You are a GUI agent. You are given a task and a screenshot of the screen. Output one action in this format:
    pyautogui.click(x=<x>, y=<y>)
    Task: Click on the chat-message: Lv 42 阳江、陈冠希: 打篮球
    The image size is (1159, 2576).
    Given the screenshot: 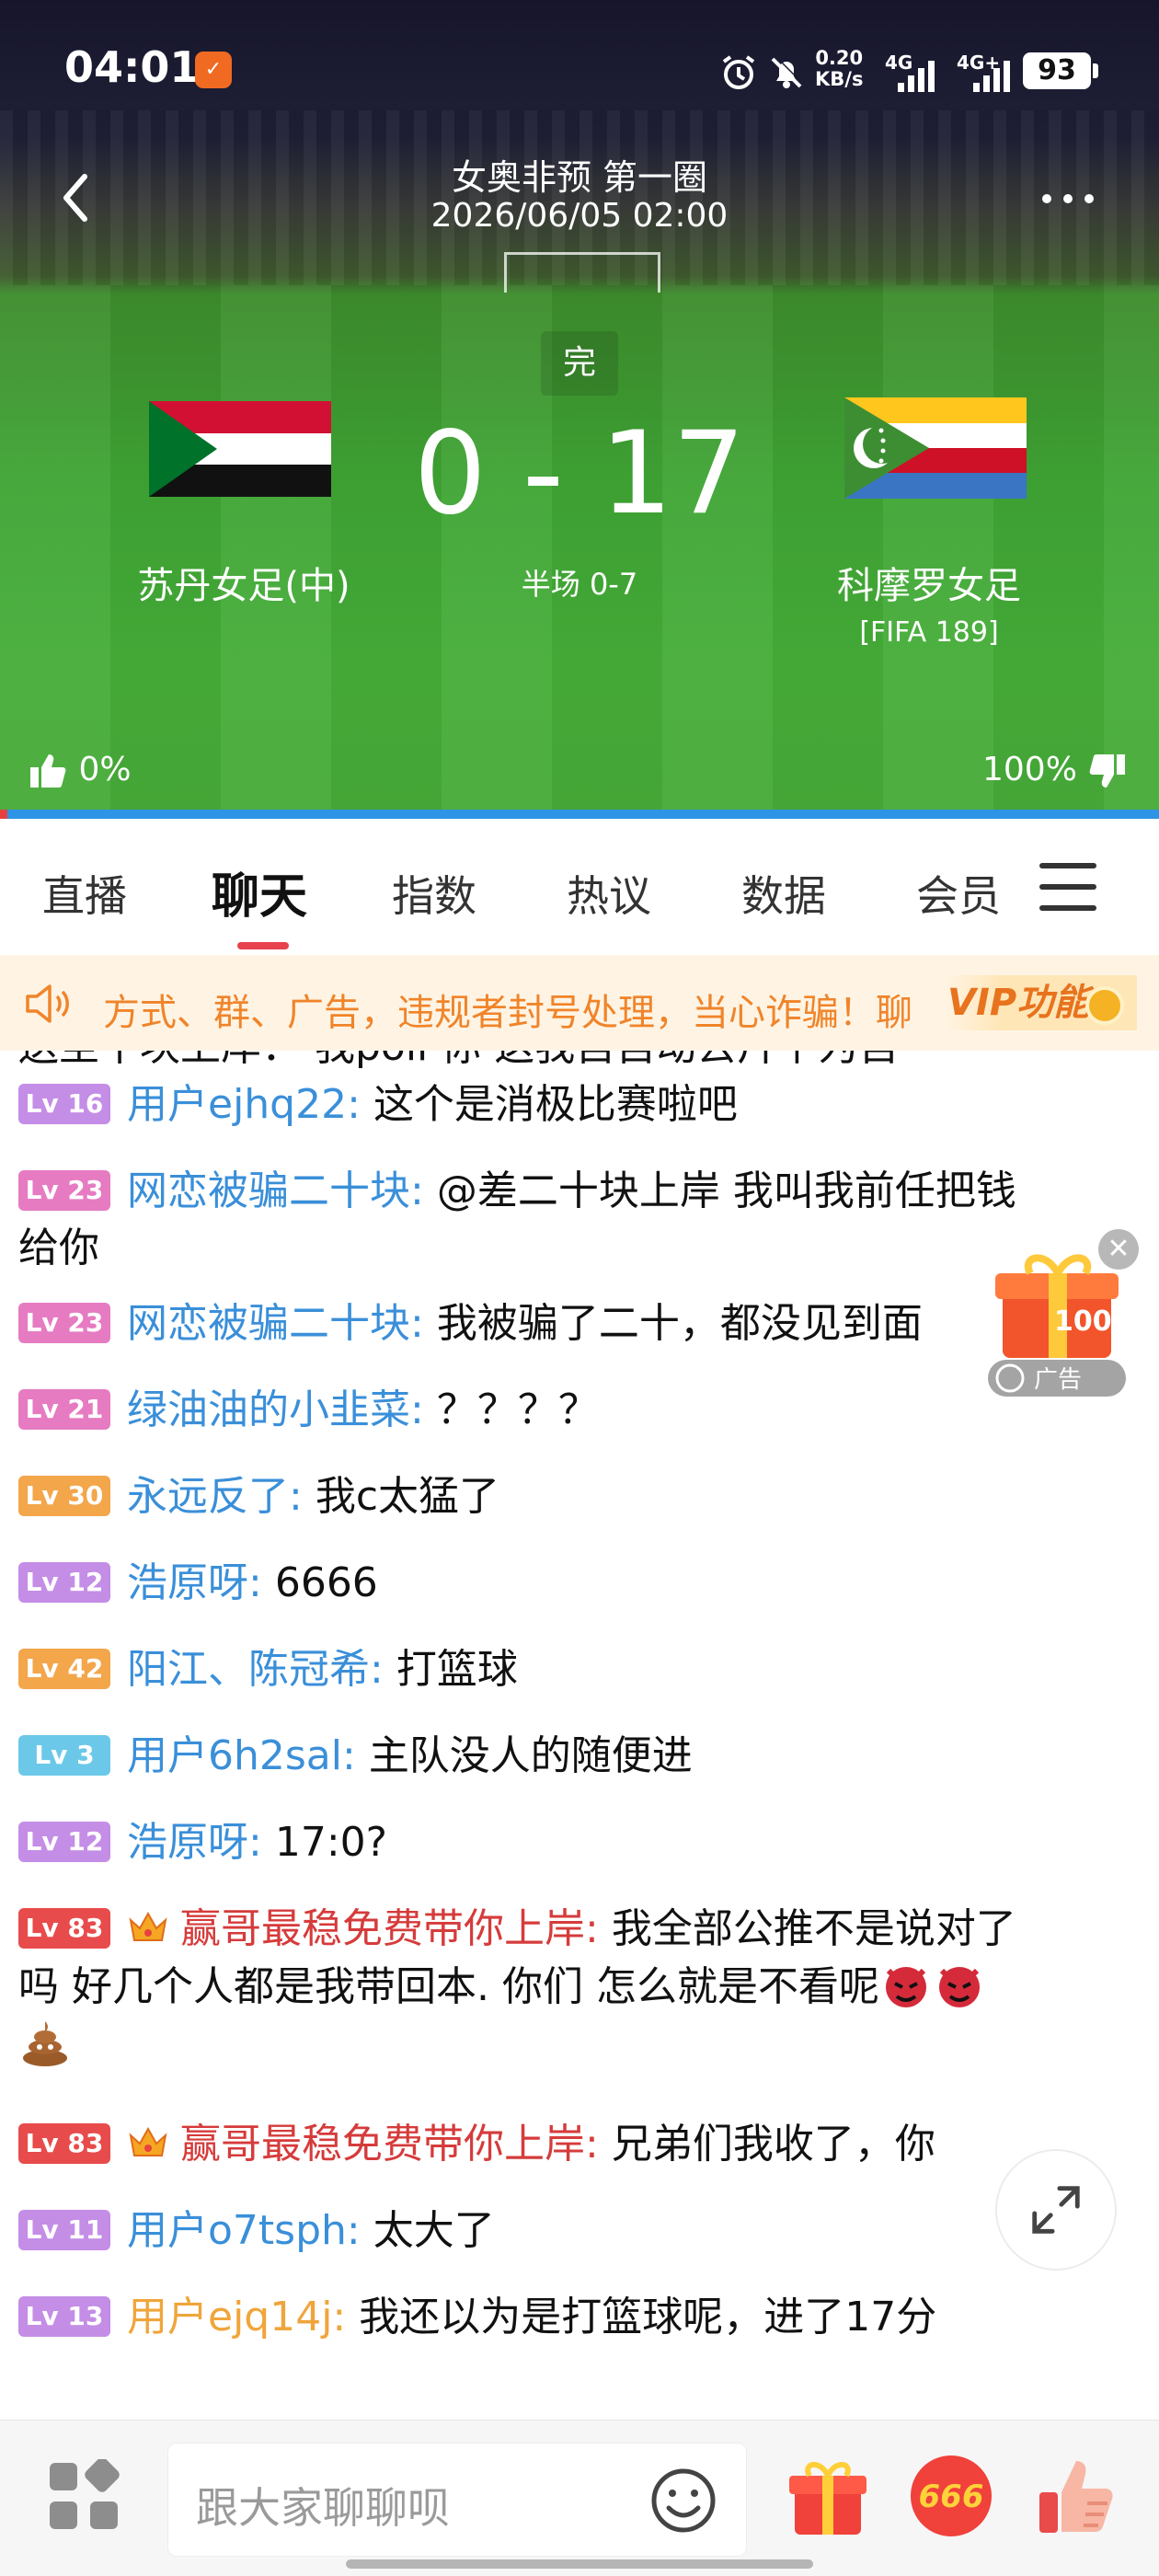 What is the action you would take?
    pyautogui.click(x=570, y=1669)
    